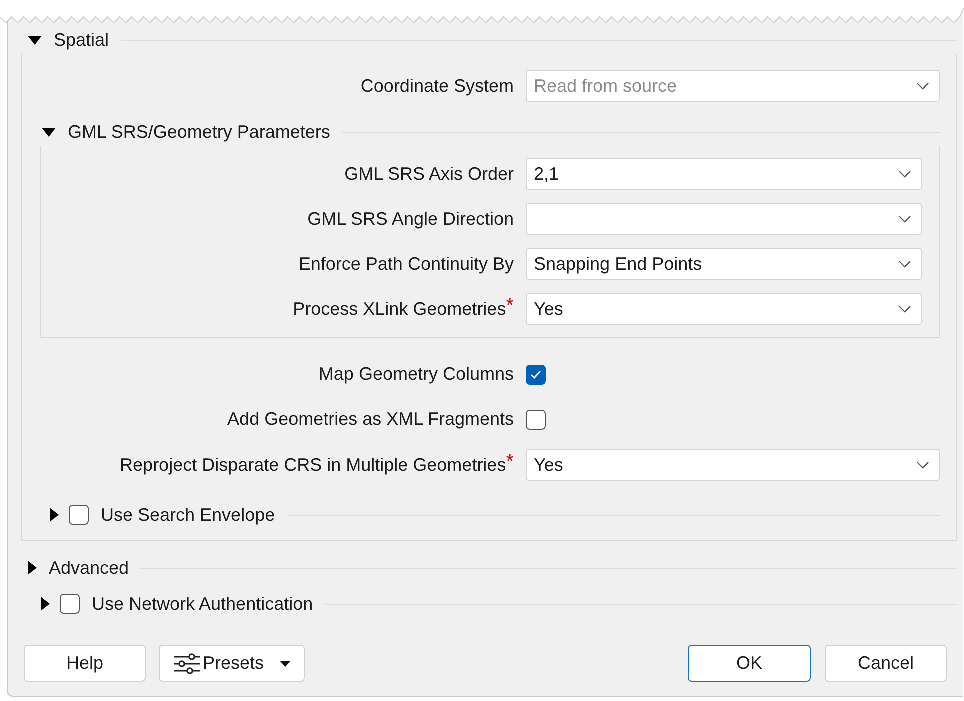 The height and width of the screenshot is (701, 964). I want to click on sliders-icon, so click(186, 663).